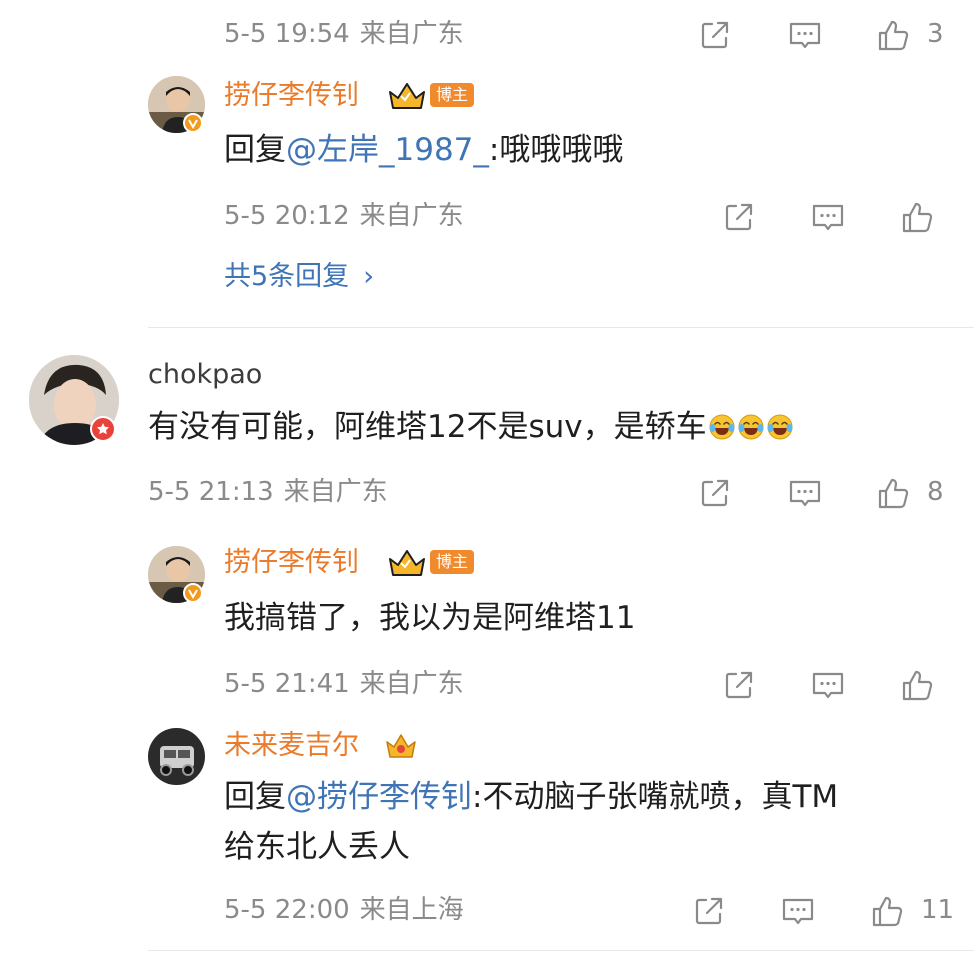  I want to click on reply-text: 回复@捞仔李传钊:不动脑子张嘴就喷，真TM, so click(531, 797).